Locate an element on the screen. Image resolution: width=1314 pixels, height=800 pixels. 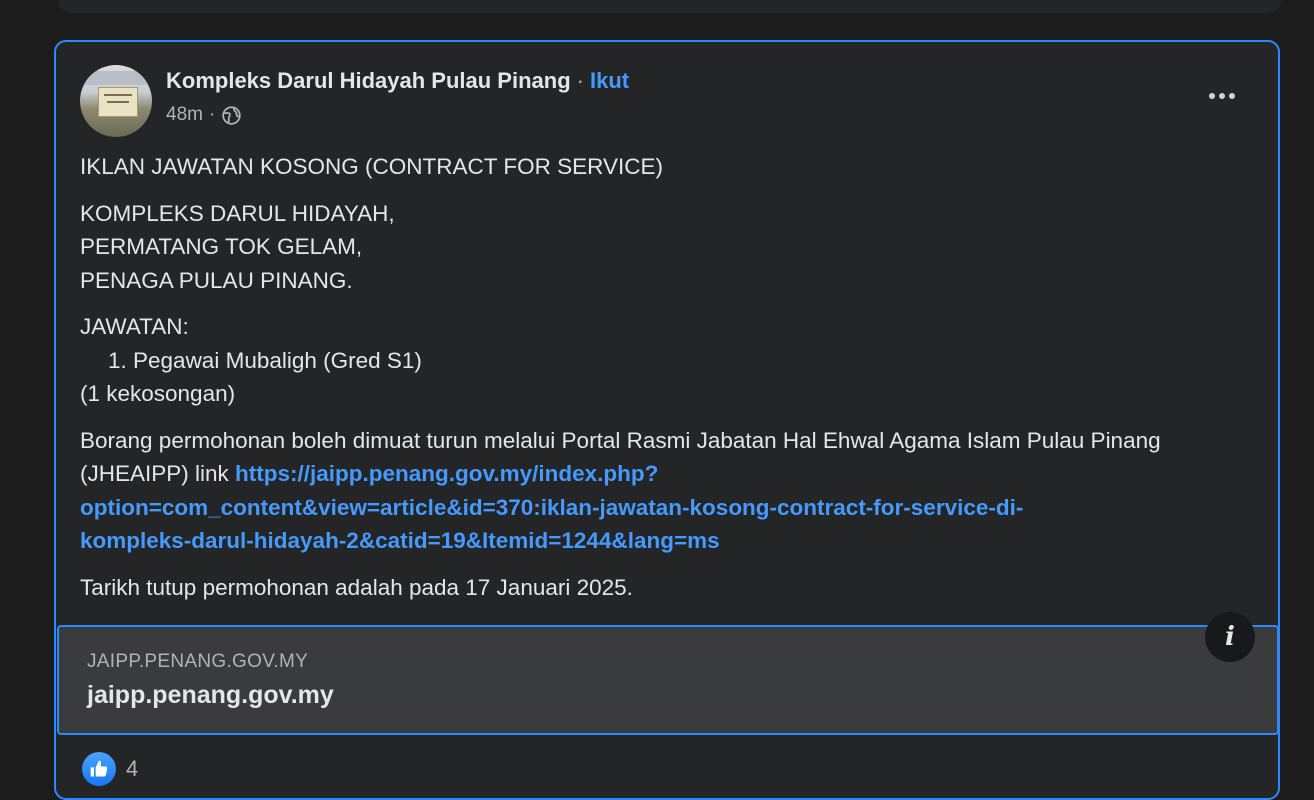
info-icon: i is located at coordinates (1230, 637).